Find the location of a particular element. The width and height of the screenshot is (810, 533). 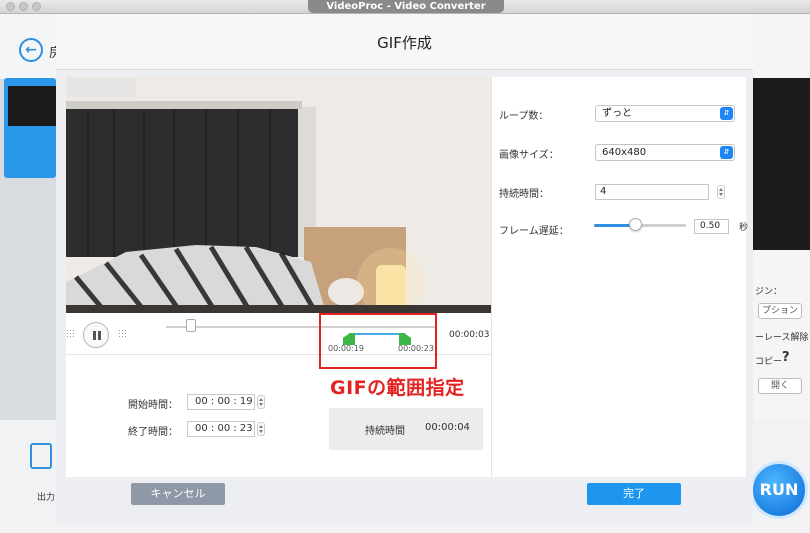

seek-knob is located at coordinates (191, 325).